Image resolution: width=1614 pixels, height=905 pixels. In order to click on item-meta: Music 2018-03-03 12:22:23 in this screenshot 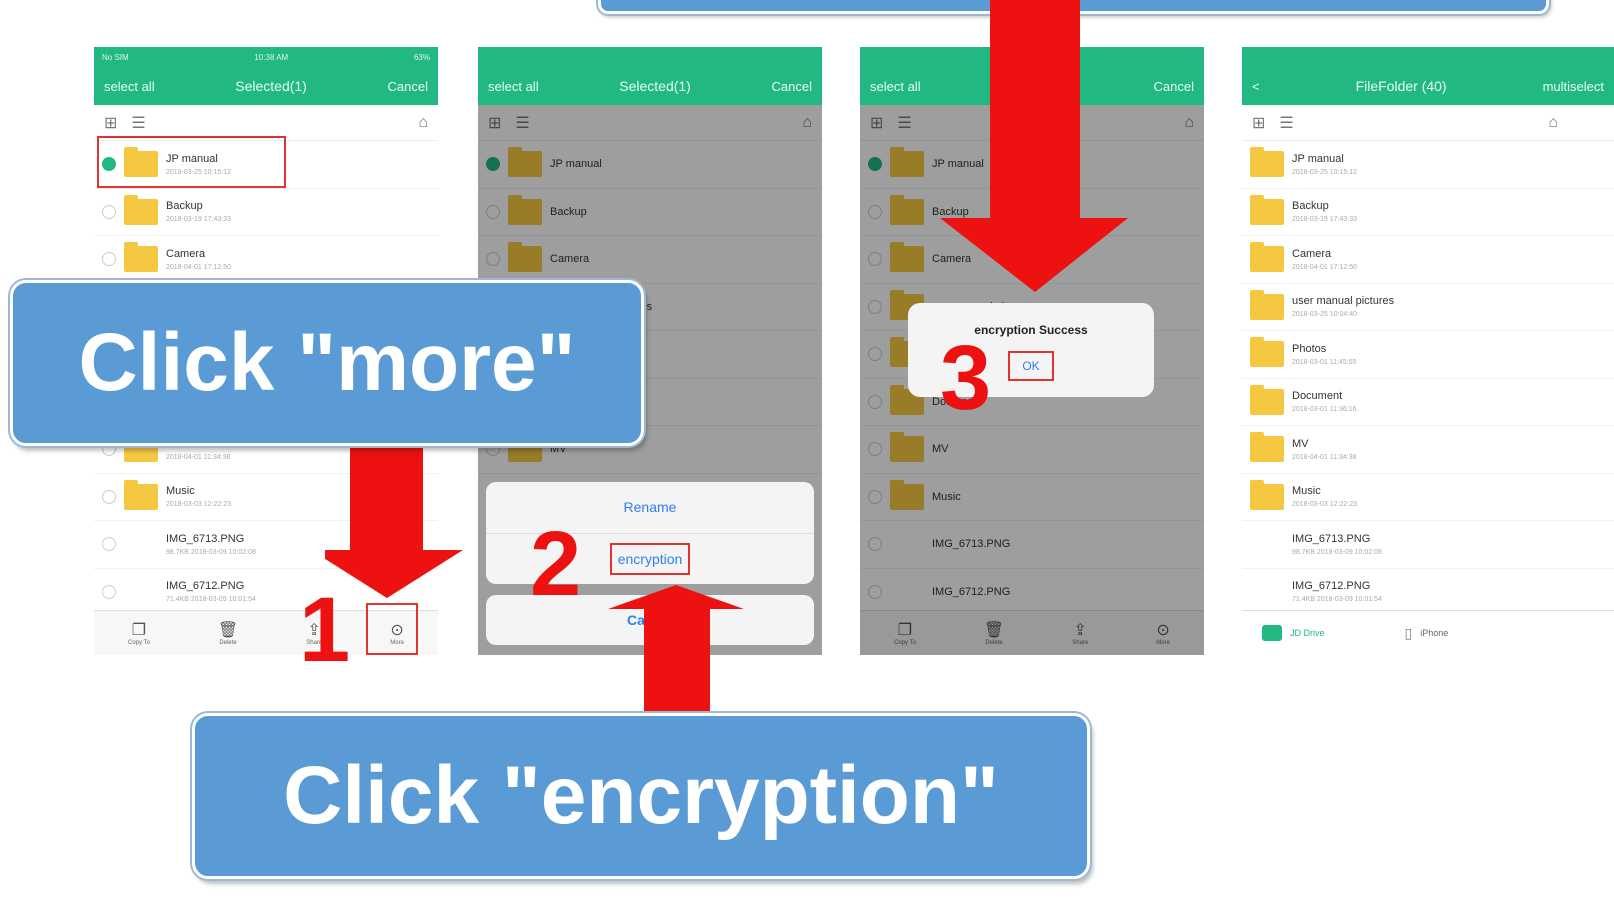, I will do `click(1324, 496)`.